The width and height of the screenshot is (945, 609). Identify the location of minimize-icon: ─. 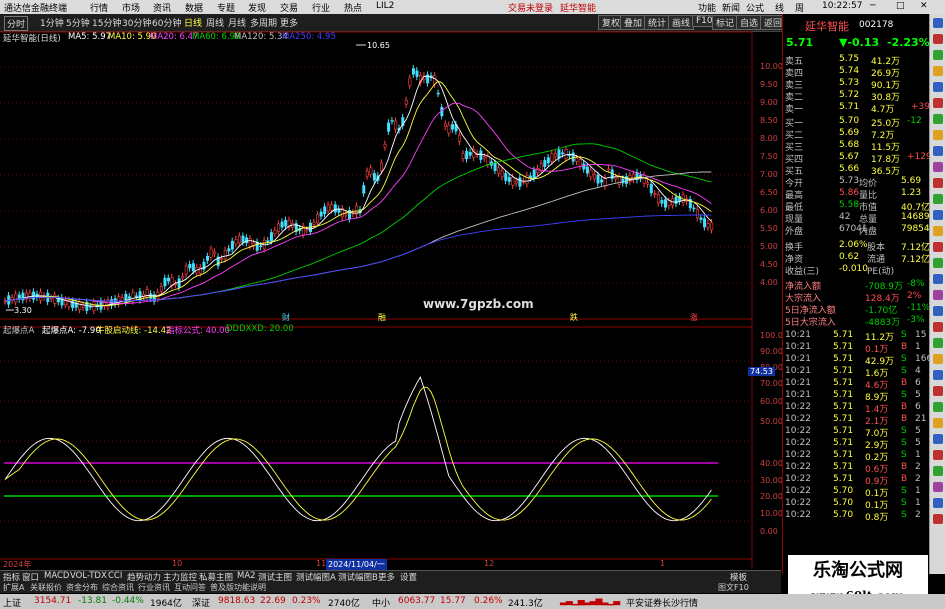
(872, 6).